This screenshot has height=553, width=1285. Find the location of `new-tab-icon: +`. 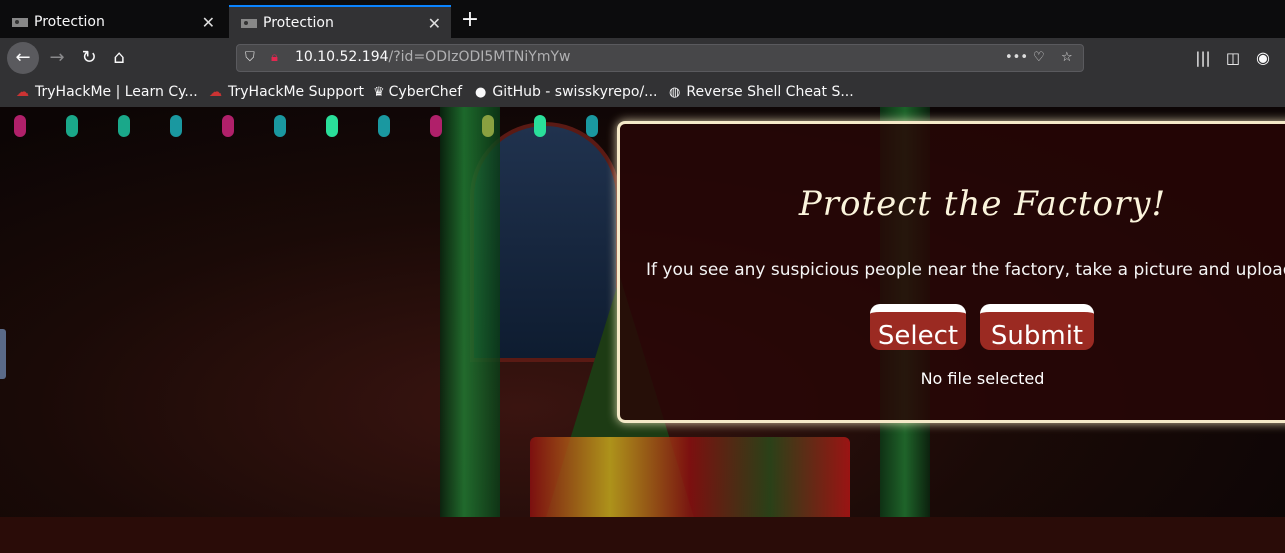

new-tab-icon: + is located at coordinates (470, 20).